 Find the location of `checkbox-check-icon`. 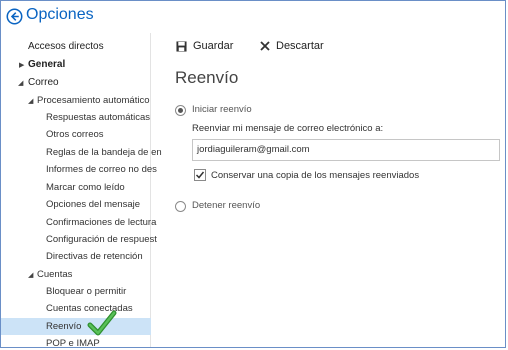

checkbox-check-icon is located at coordinates (200, 175).